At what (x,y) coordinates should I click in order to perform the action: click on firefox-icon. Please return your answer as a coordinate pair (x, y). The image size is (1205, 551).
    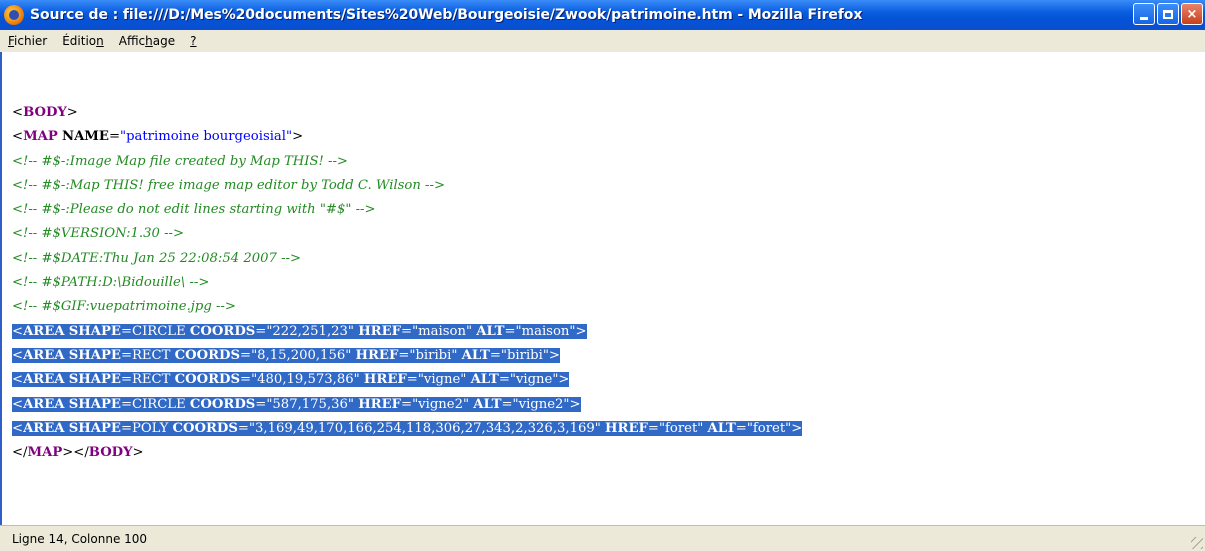
    Looking at the image, I should click on (14, 15).